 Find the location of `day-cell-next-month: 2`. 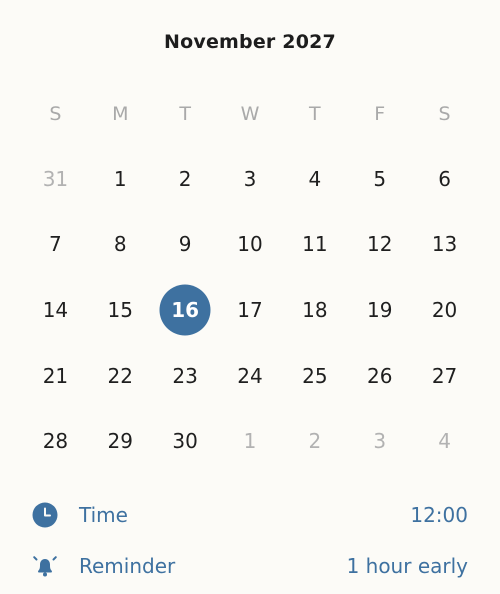

day-cell-next-month: 2 is located at coordinates (314, 441).